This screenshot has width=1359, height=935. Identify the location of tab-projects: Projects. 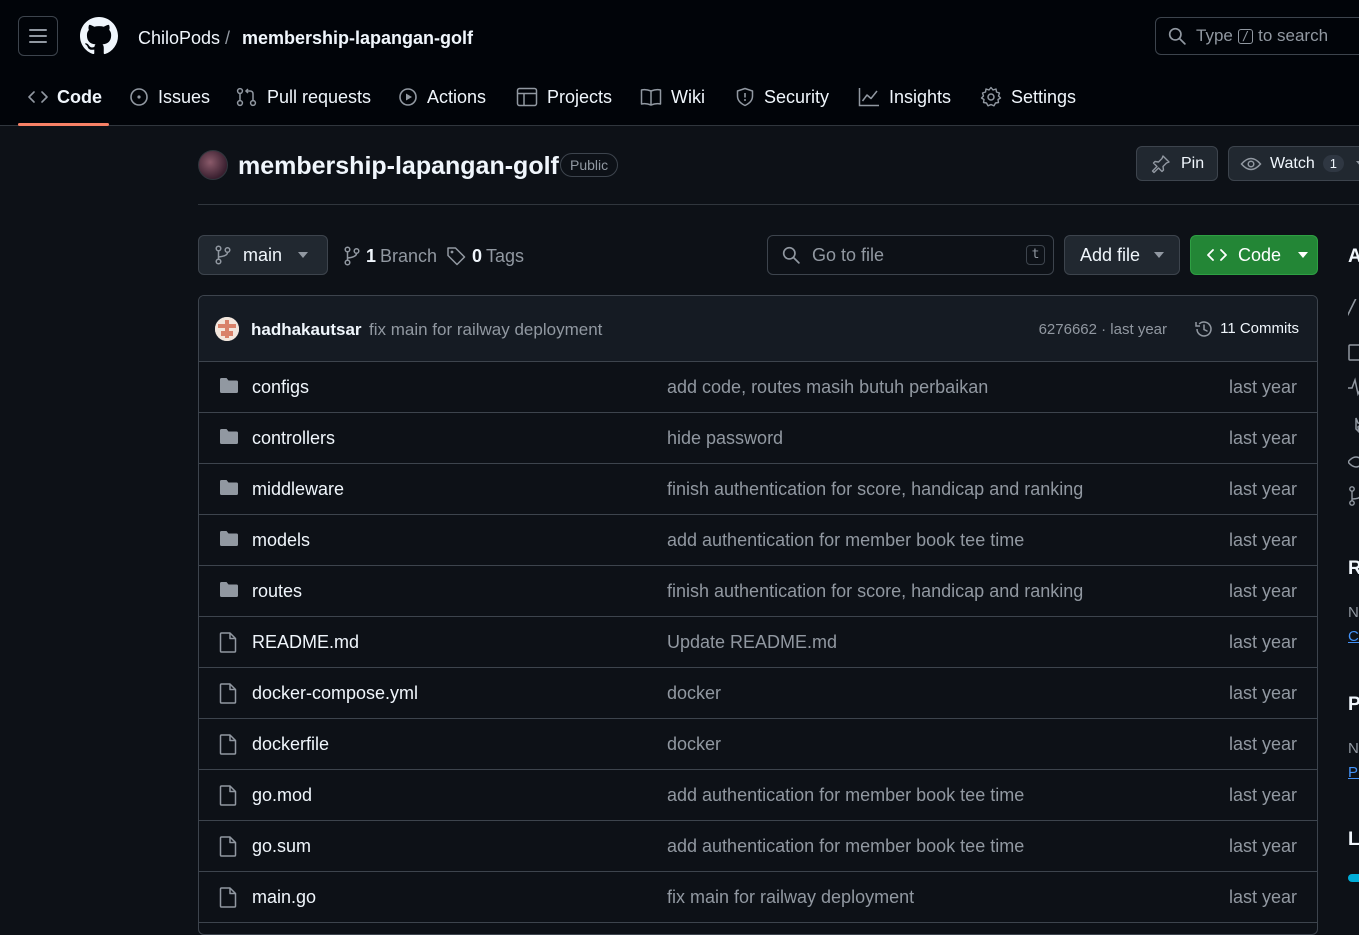
(564, 97).